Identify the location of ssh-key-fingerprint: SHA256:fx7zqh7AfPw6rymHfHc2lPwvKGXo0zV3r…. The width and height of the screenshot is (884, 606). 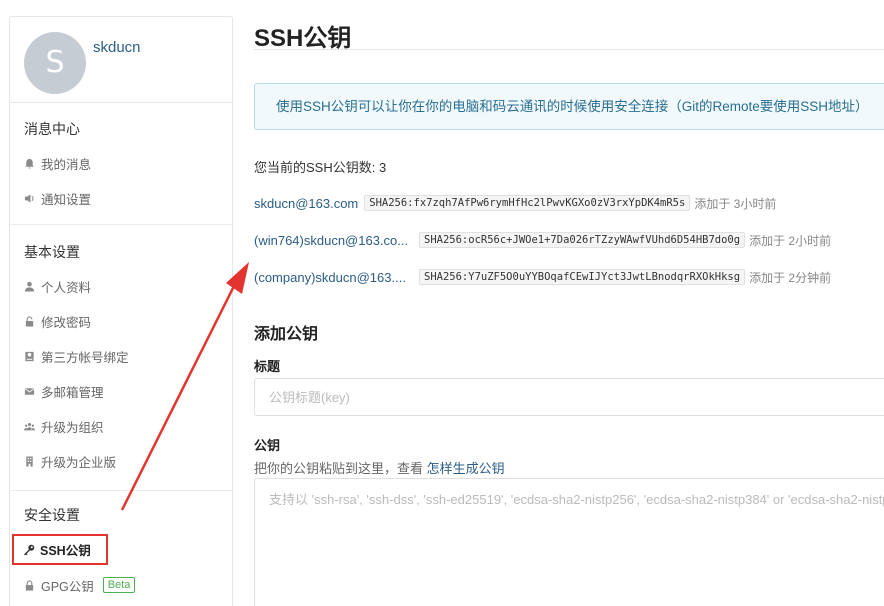
(527, 203).